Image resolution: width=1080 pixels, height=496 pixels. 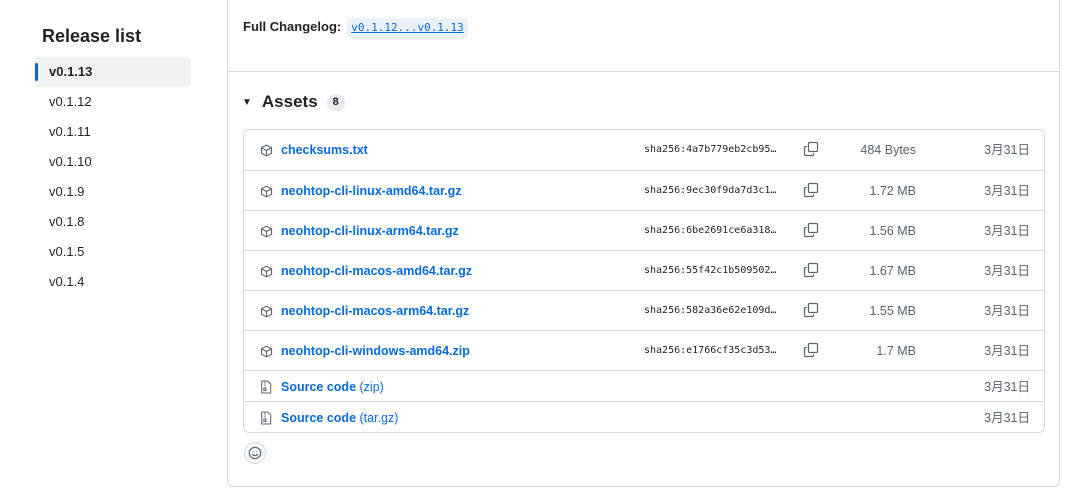 I want to click on asset-download-link: Source code (tar.gz), so click(x=339, y=418).